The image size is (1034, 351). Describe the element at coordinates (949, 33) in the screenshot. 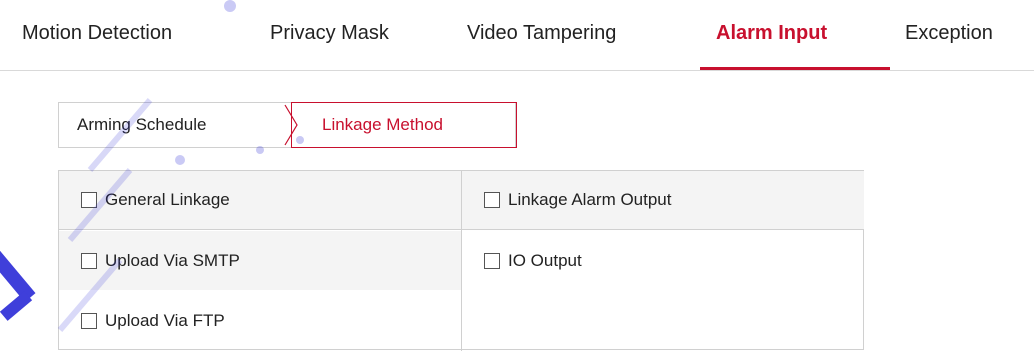

I see `tab-exception: Exception` at that location.